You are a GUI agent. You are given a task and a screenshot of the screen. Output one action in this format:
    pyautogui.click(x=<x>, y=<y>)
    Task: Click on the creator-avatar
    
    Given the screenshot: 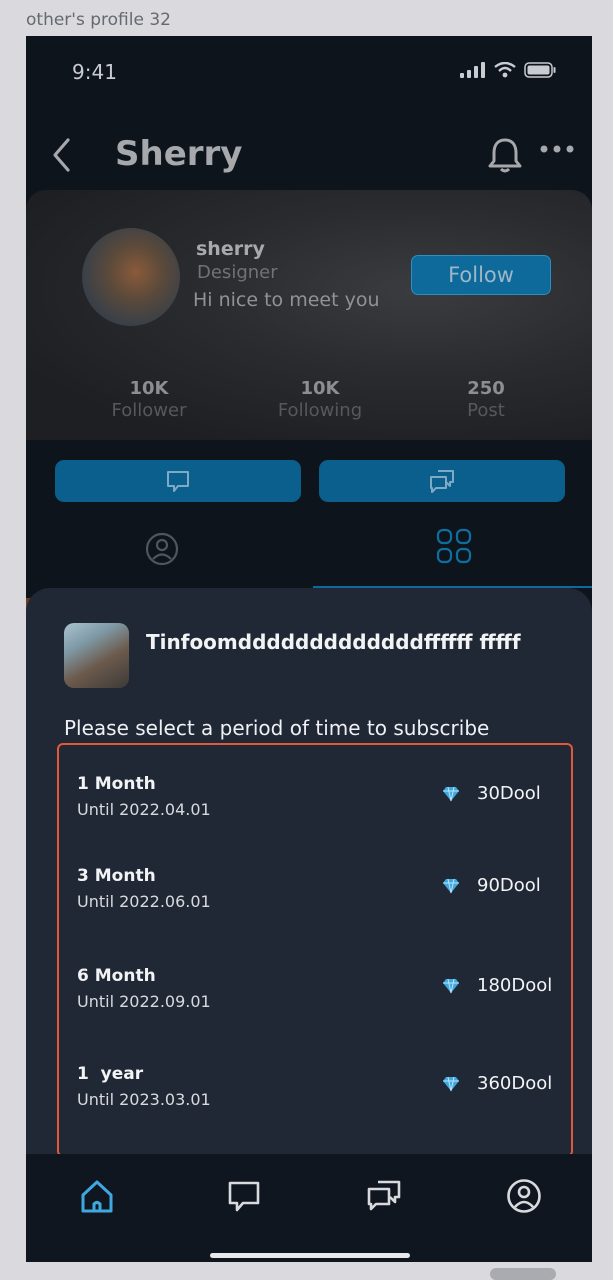 What is the action you would take?
    pyautogui.click(x=96, y=655)
    